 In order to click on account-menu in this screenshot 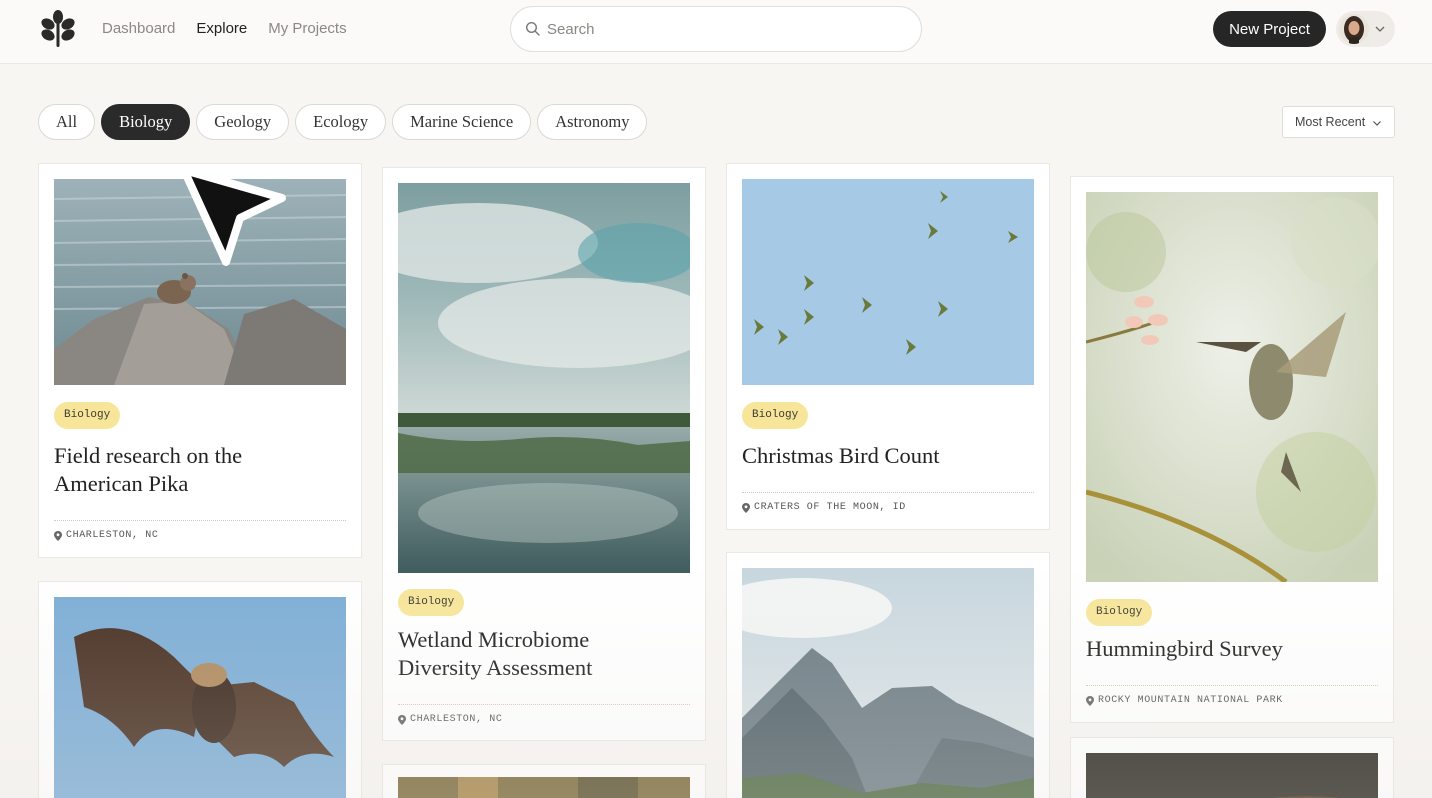, I will do `click(1365, 29)`.